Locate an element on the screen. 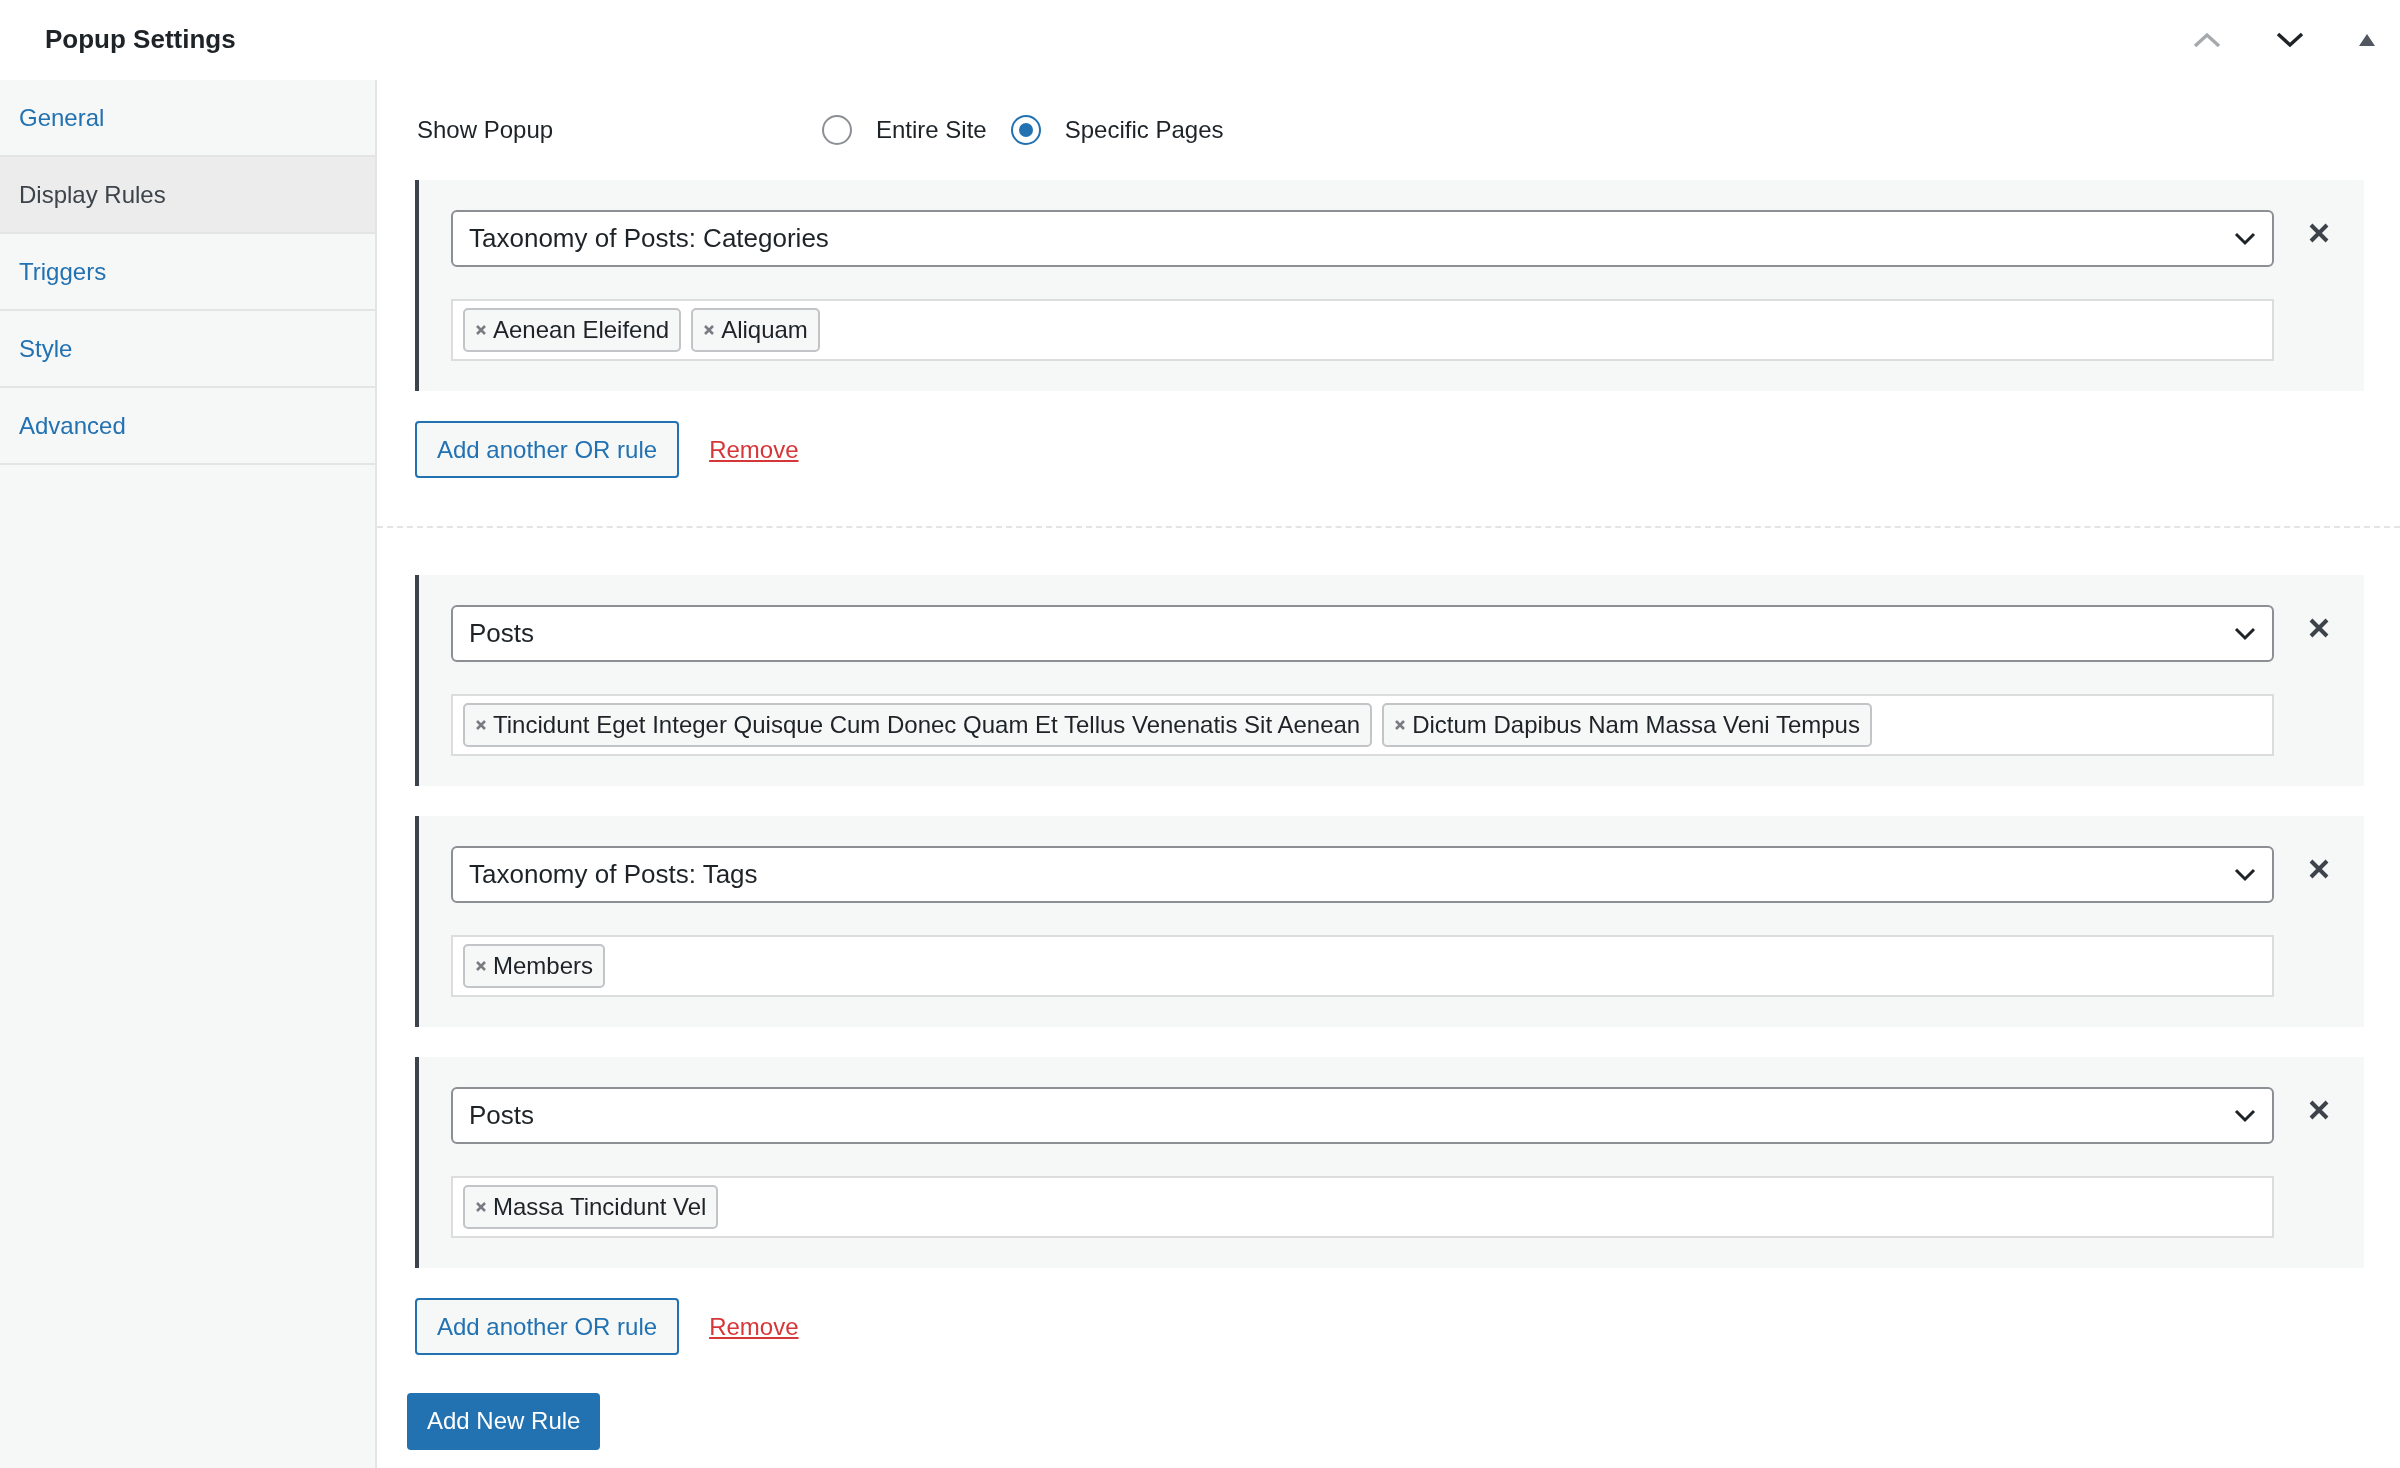 This screenshot has width=2400, height=1468. panel-title: Popup Settings is located at coordinates (140, 40).